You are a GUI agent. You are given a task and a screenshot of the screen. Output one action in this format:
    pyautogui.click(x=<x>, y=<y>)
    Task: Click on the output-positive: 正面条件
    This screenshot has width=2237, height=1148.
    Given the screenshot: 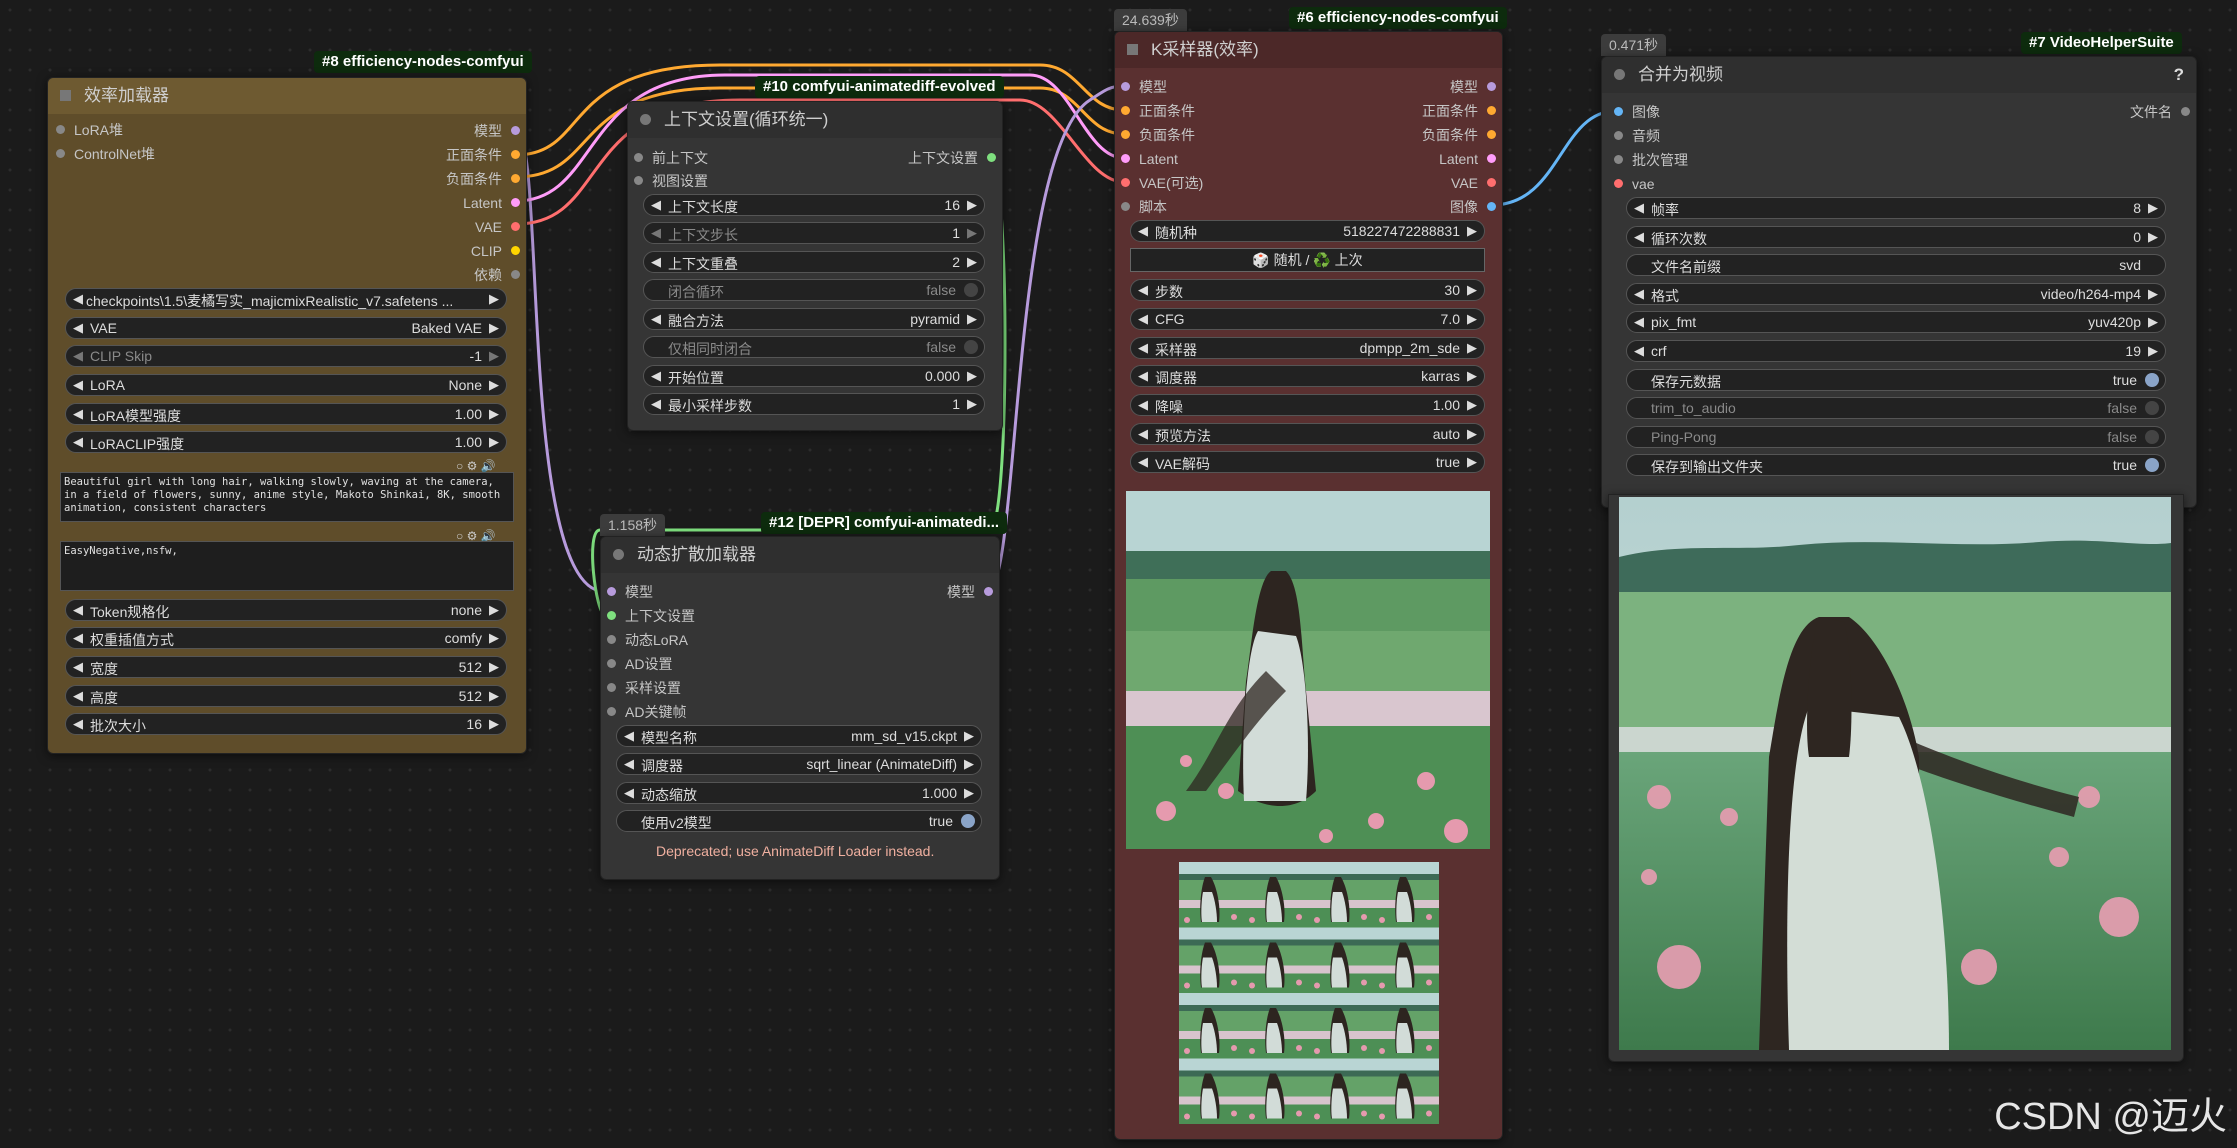 What is the action you would take?
    pyautogui.click(x=1459, y=111)
    